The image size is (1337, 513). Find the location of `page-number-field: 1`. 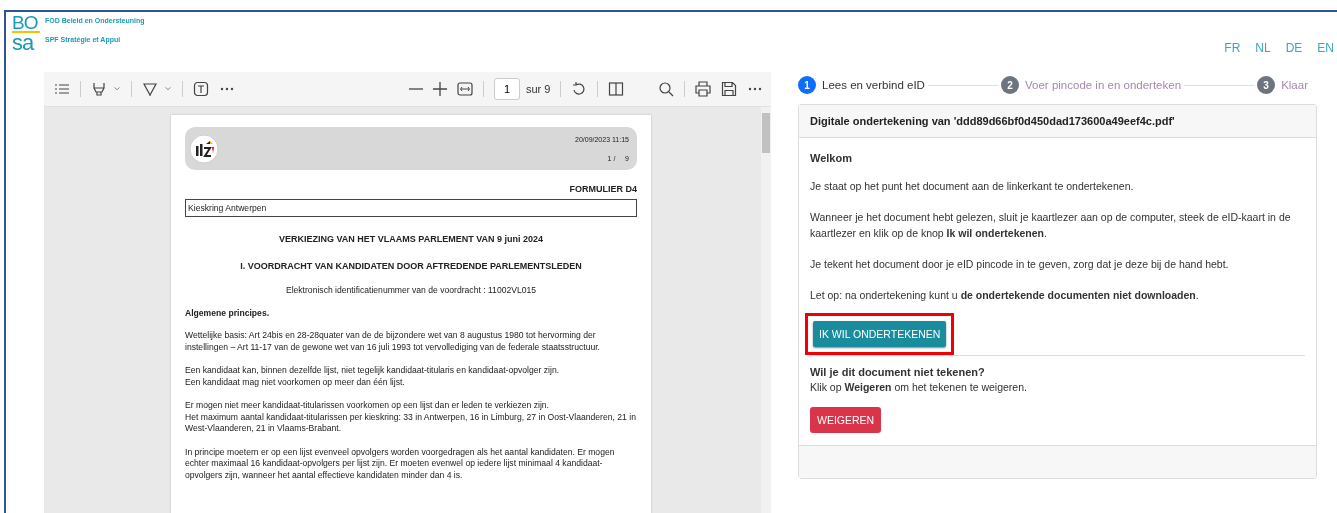

page-number-field: 1 is located at coordinates (507, 89).